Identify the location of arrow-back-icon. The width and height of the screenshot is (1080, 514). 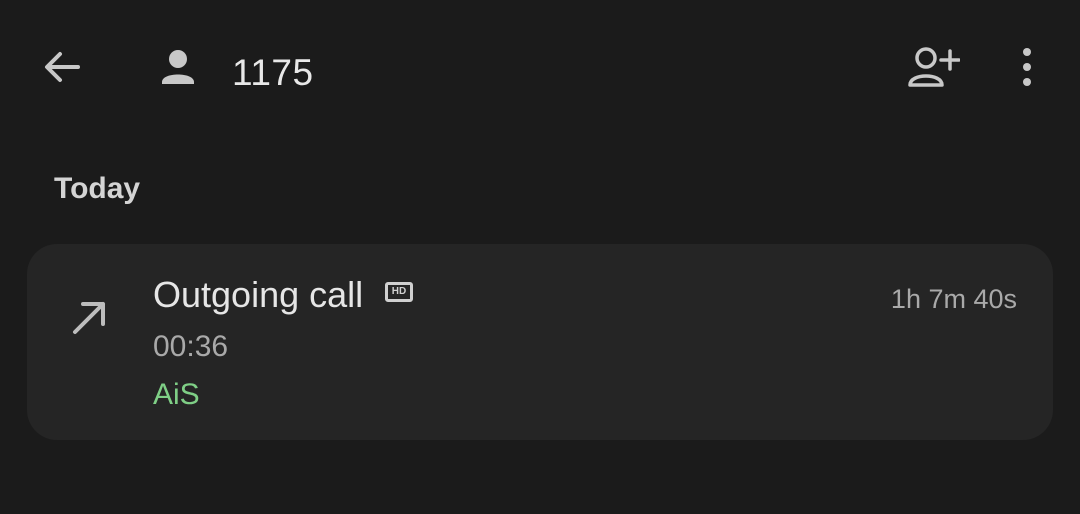
(62, 67).